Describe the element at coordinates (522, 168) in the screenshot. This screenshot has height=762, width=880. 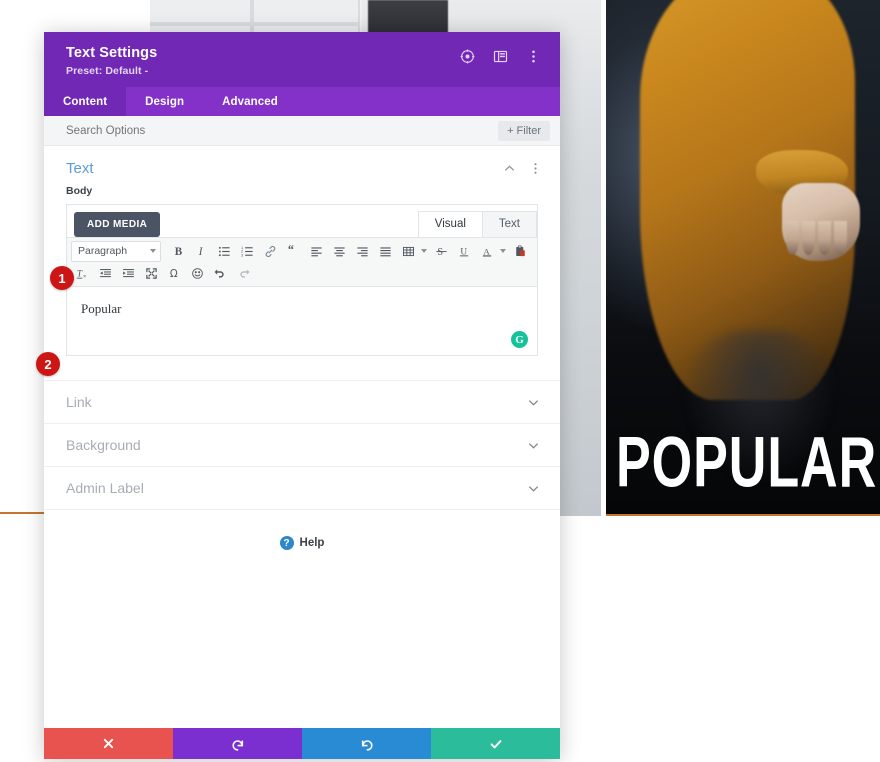
I see `section-header-actions` at that location.